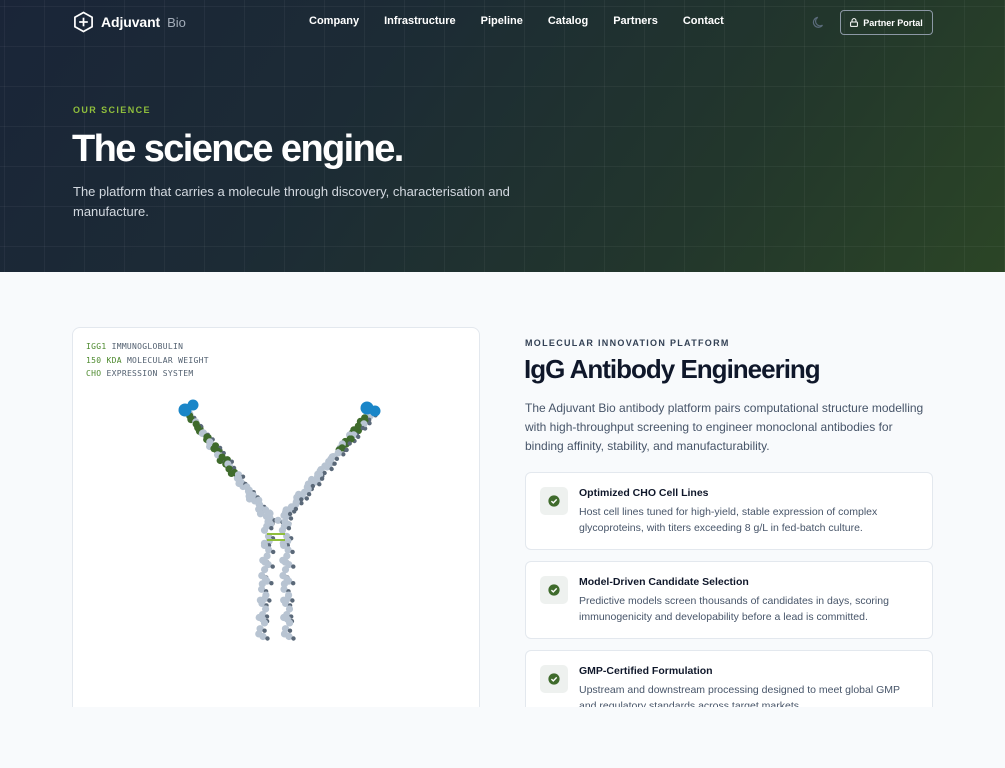 Image resolution: width=1005 pixels, height=768 pixels. Describe the element at coordinates (819, 22) in the screenshot. I see `moon-icon` at that location.